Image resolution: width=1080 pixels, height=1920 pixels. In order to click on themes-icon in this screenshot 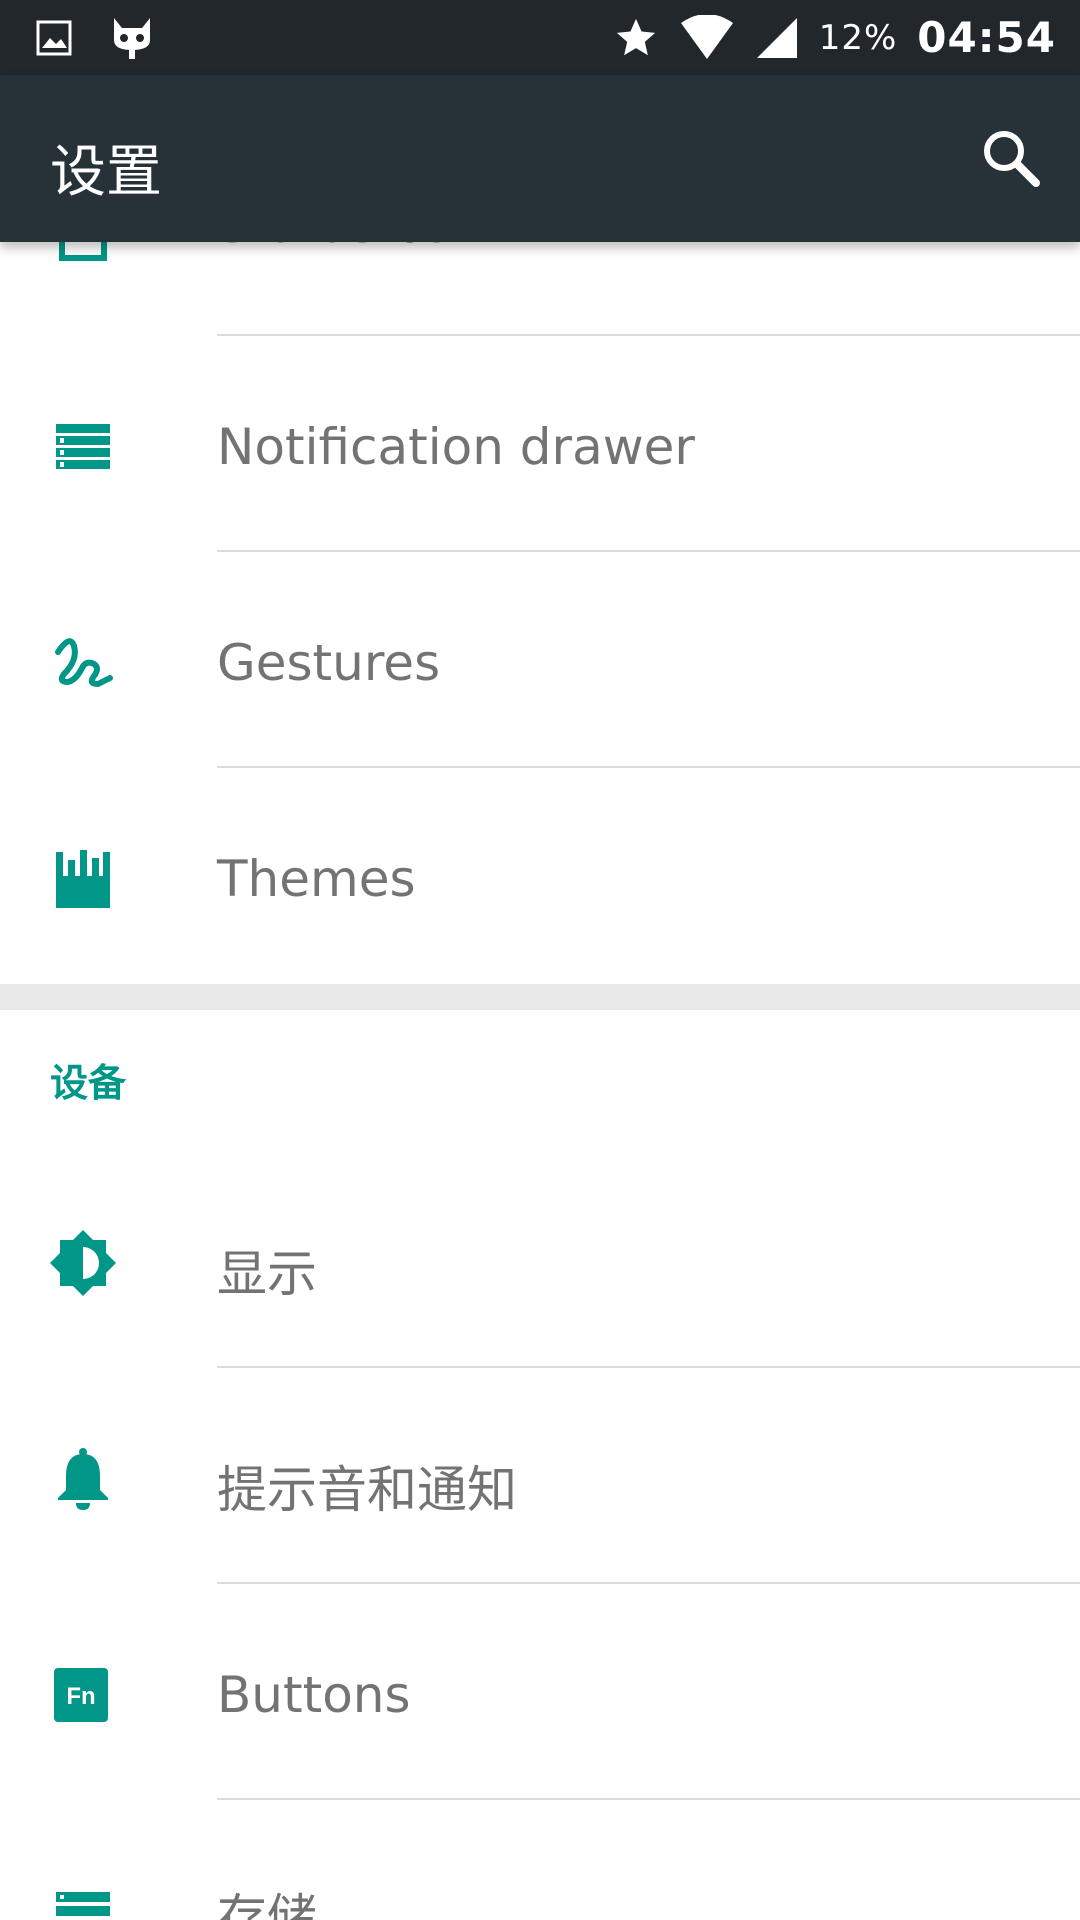, I will do `click(83, 879)`.